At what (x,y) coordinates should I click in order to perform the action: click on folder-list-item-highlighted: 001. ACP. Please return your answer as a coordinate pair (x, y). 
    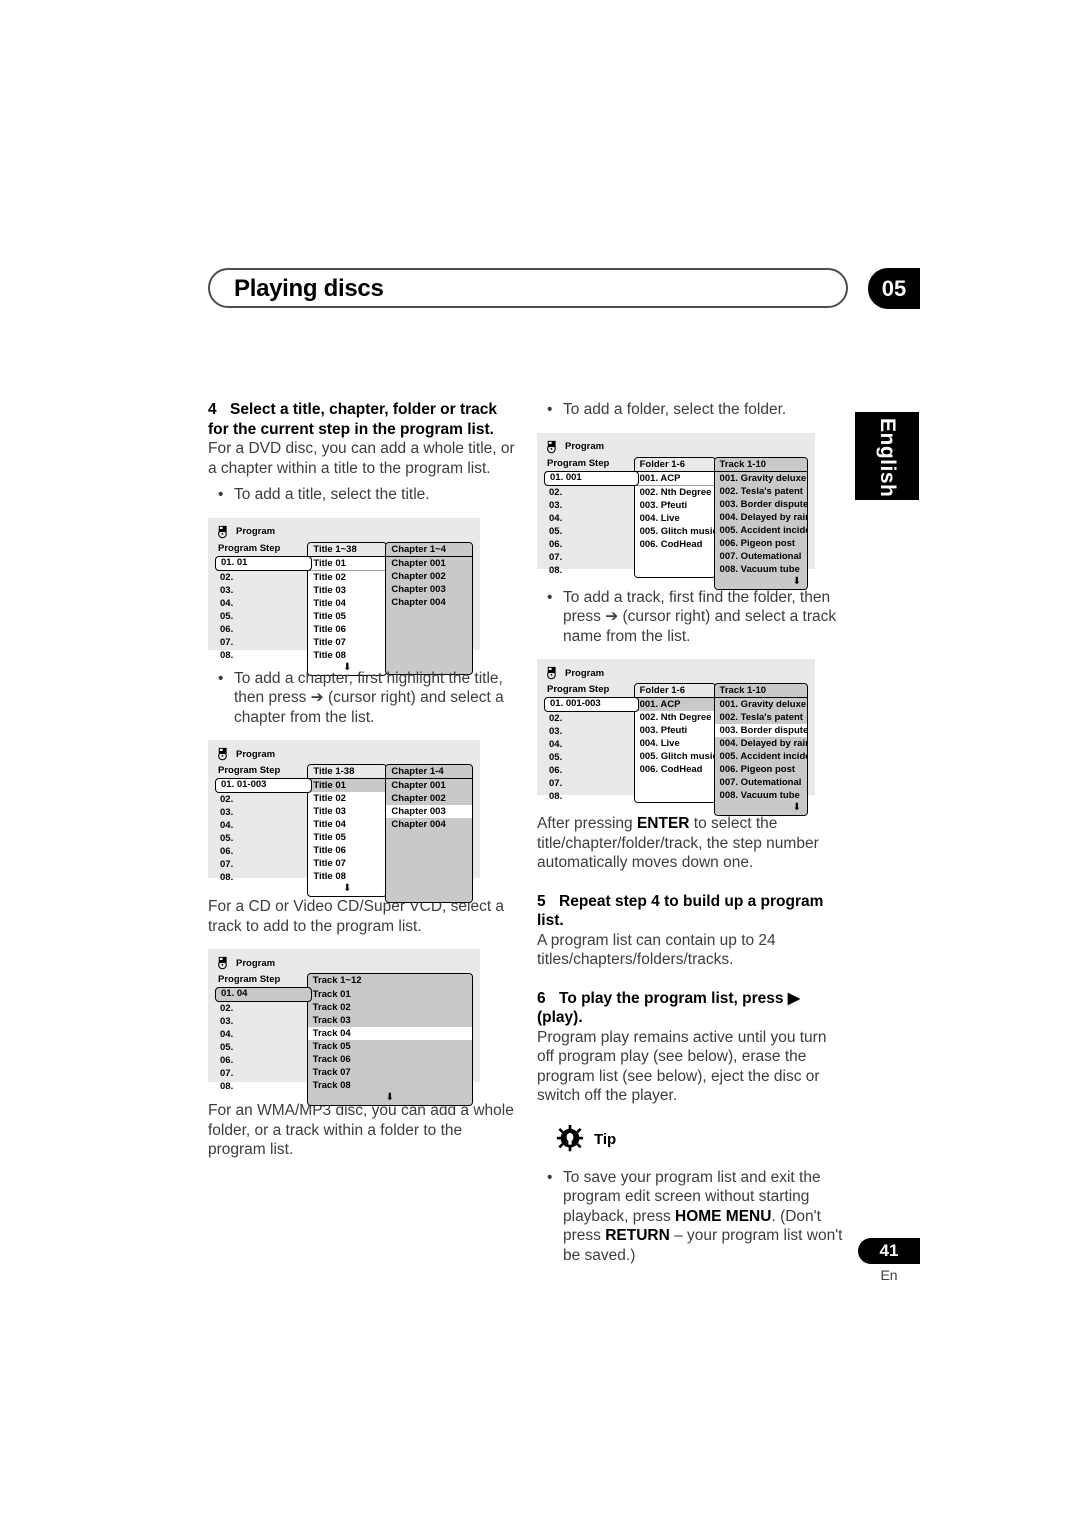
    Looking at the image, I should click on (674, 704).